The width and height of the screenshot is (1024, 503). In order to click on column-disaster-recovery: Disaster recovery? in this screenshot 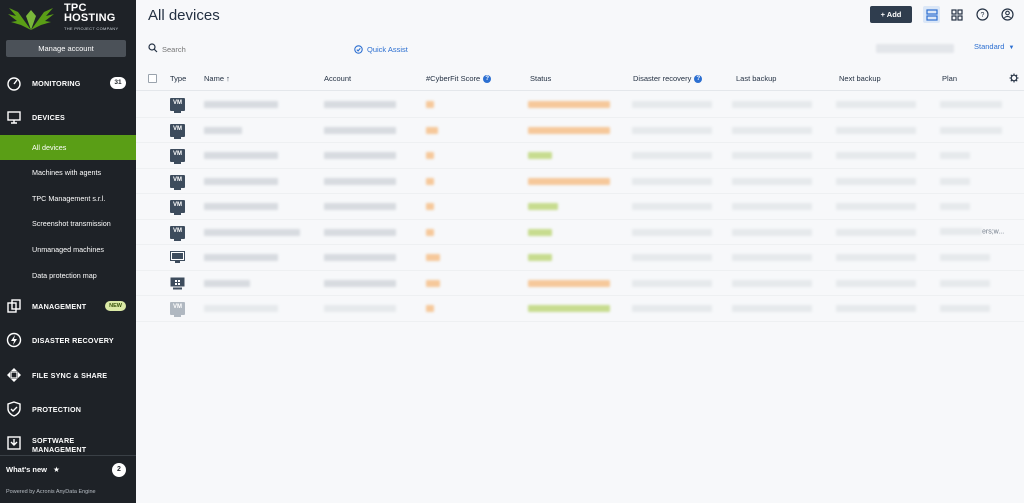, I will do `click(668, 78)`.